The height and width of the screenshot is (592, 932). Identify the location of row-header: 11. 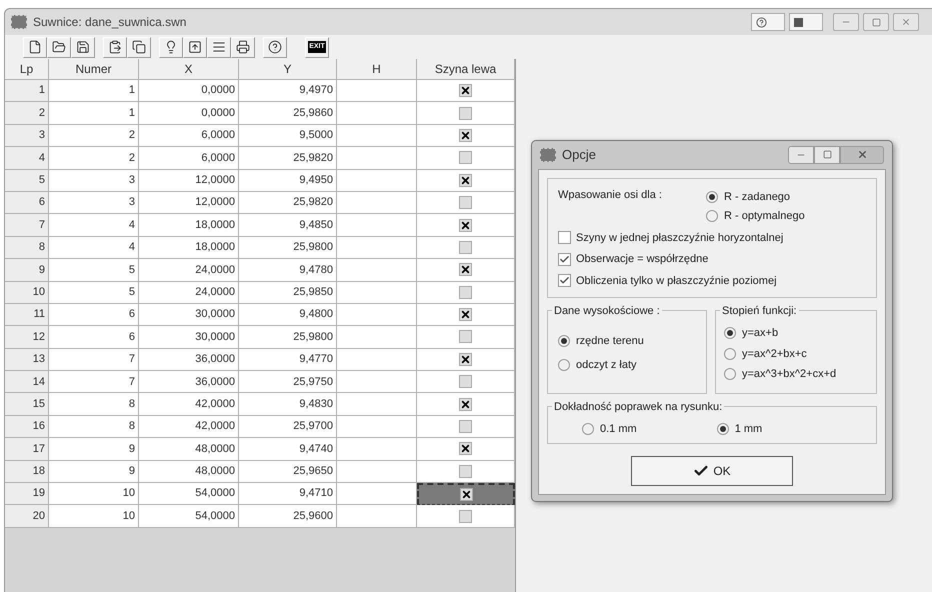
(27, 315).